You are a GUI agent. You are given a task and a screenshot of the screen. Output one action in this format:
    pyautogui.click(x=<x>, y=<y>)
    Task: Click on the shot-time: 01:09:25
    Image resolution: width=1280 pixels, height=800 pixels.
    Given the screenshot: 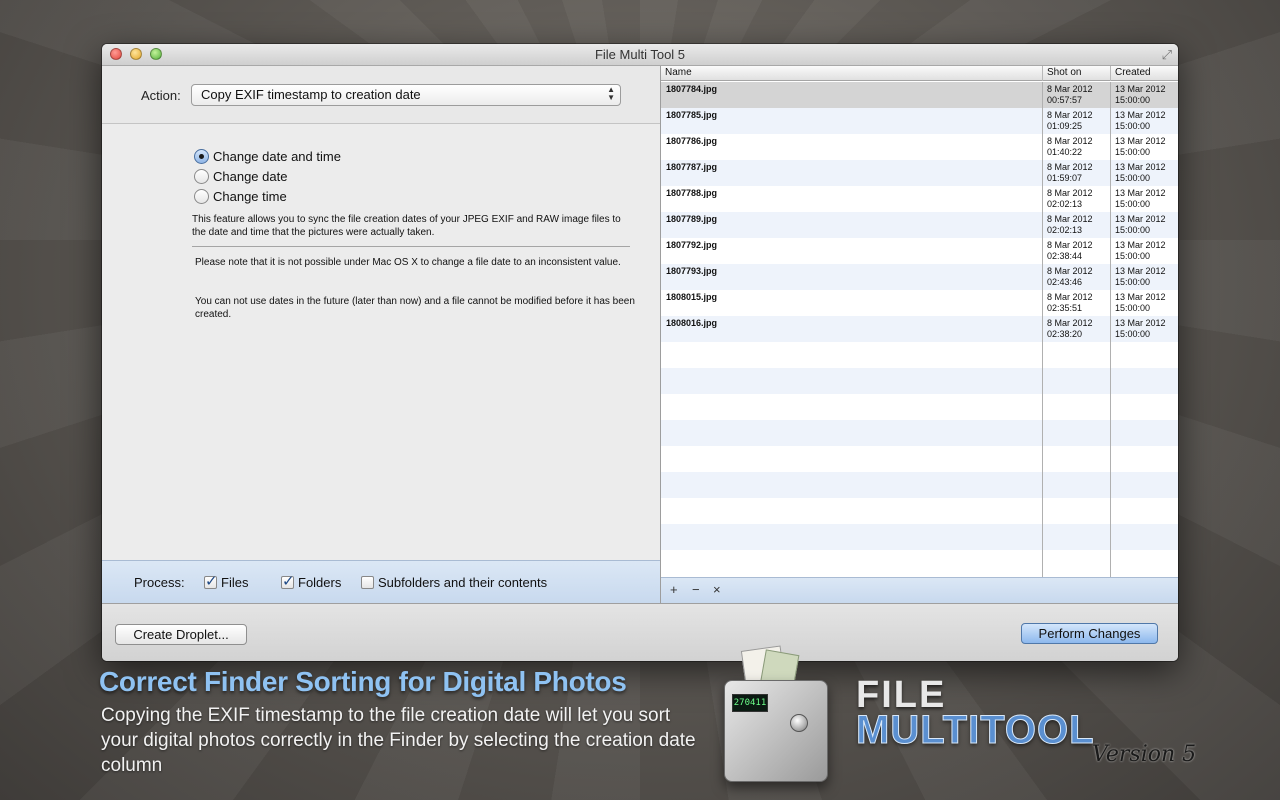 What is the action you would take?
    pyautogui.click(x=1065, y=126)
    